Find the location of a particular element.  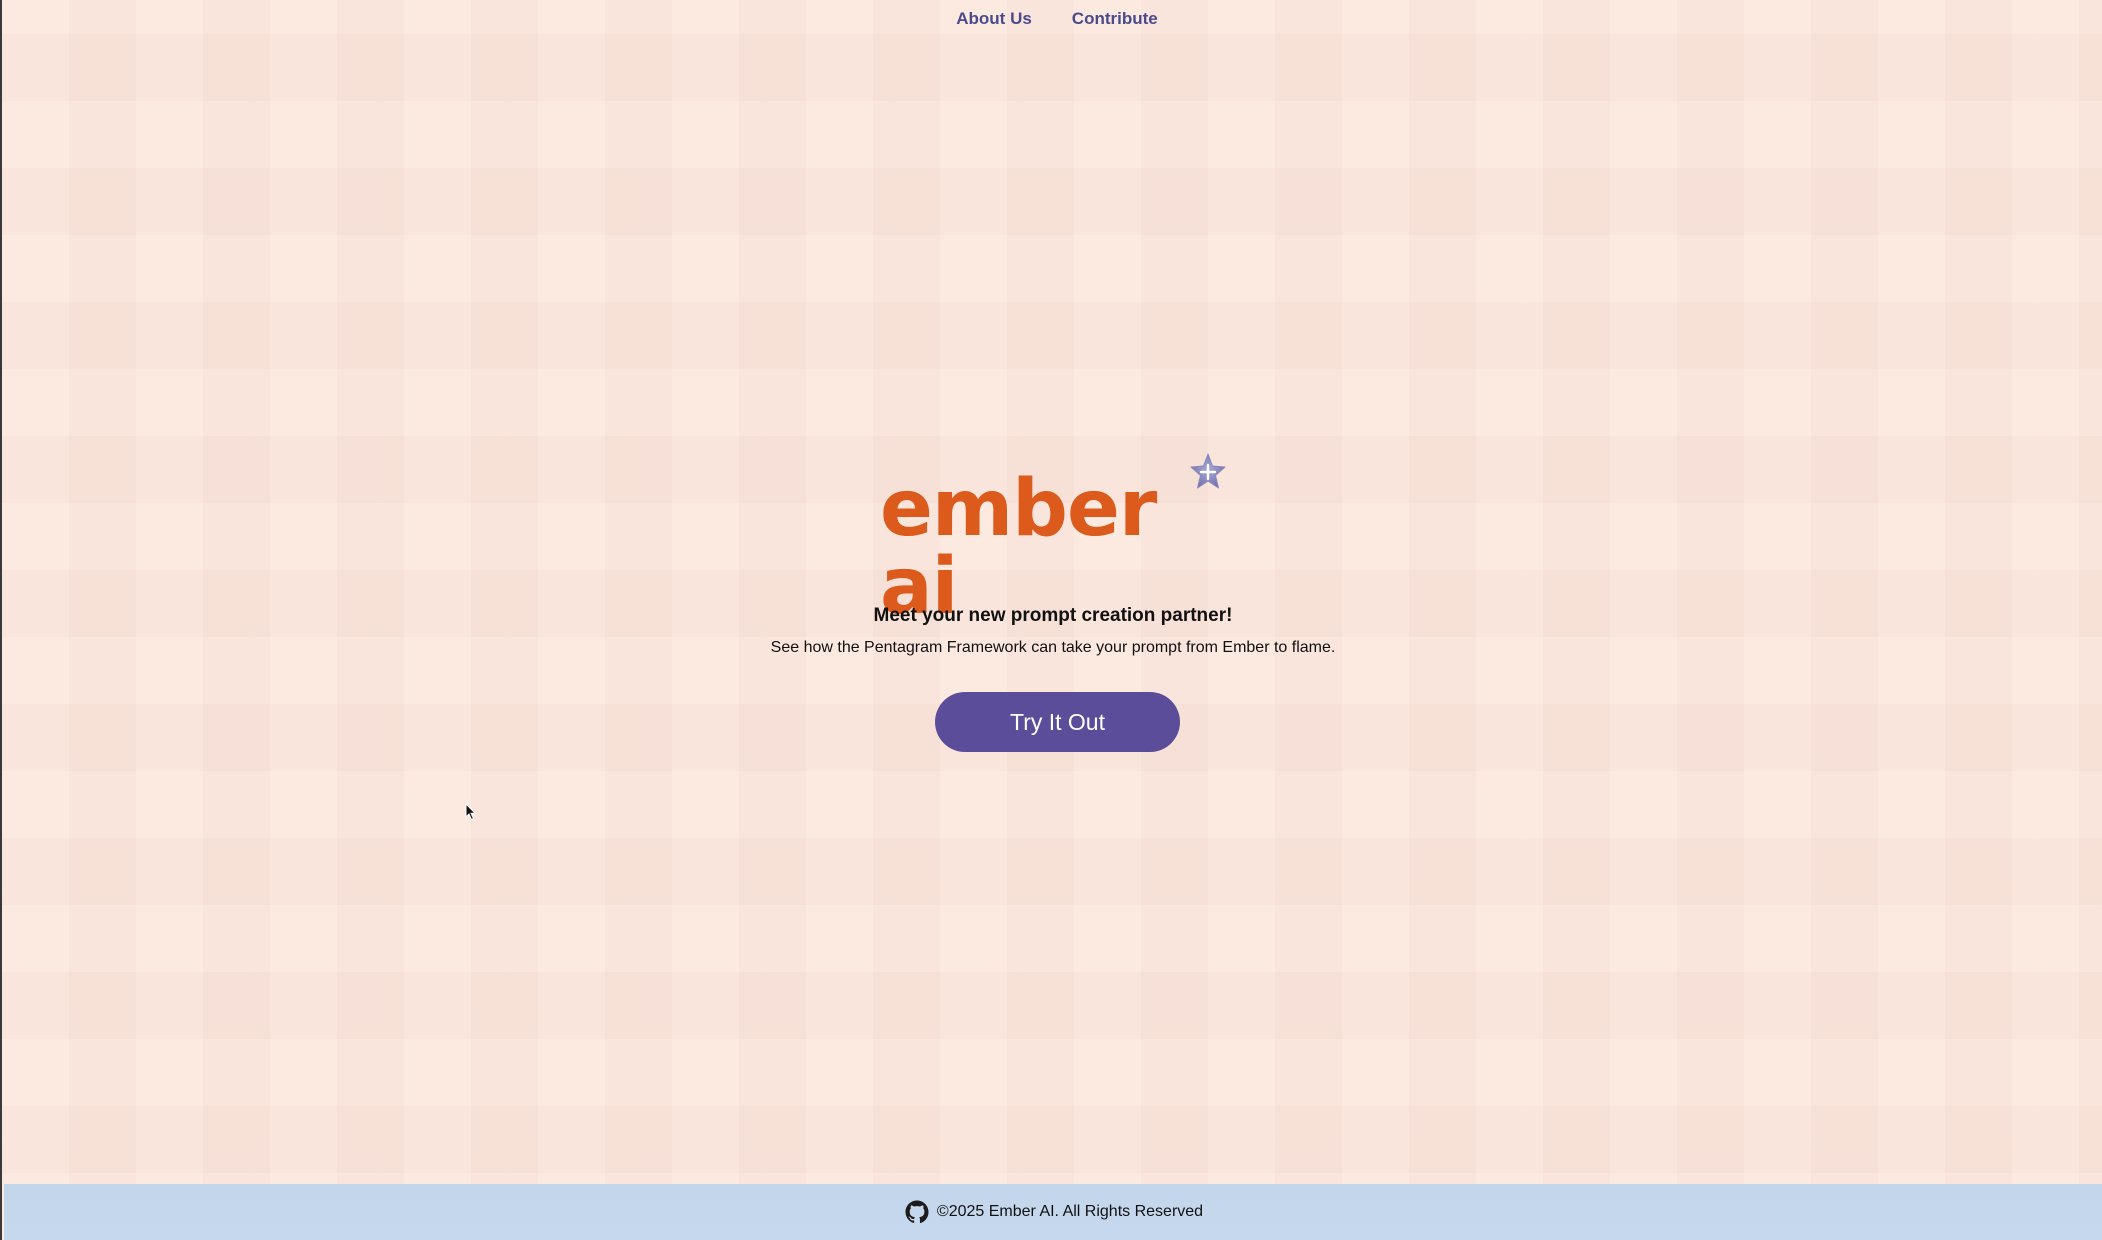

nav-about-us-link: About Us is located at coordinates (994, 19).